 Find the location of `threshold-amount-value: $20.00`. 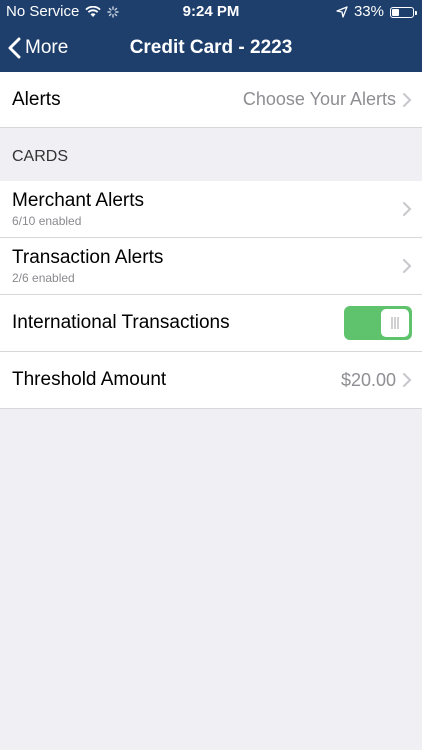

threshold-amount-value: $20.00 is located at coordinates (368, 379).